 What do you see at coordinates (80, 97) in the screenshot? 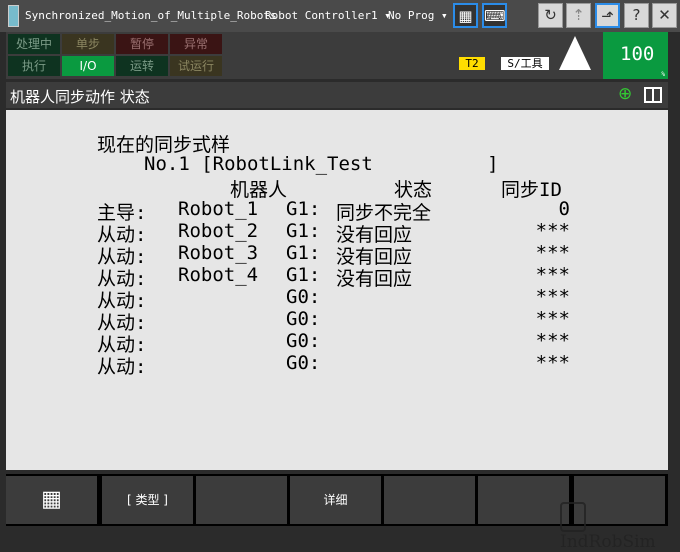
I see `screen-title: 机器人同步动作 状态` at bounding box center [80, 97].